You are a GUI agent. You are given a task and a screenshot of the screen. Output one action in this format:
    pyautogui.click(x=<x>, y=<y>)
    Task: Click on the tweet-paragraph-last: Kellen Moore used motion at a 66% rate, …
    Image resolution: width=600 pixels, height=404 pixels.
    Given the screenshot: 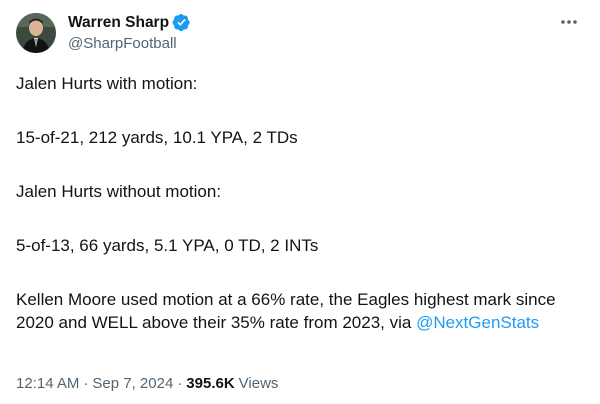 What is the action you would take?
    pyautogui.click(x=296, y=311)
    